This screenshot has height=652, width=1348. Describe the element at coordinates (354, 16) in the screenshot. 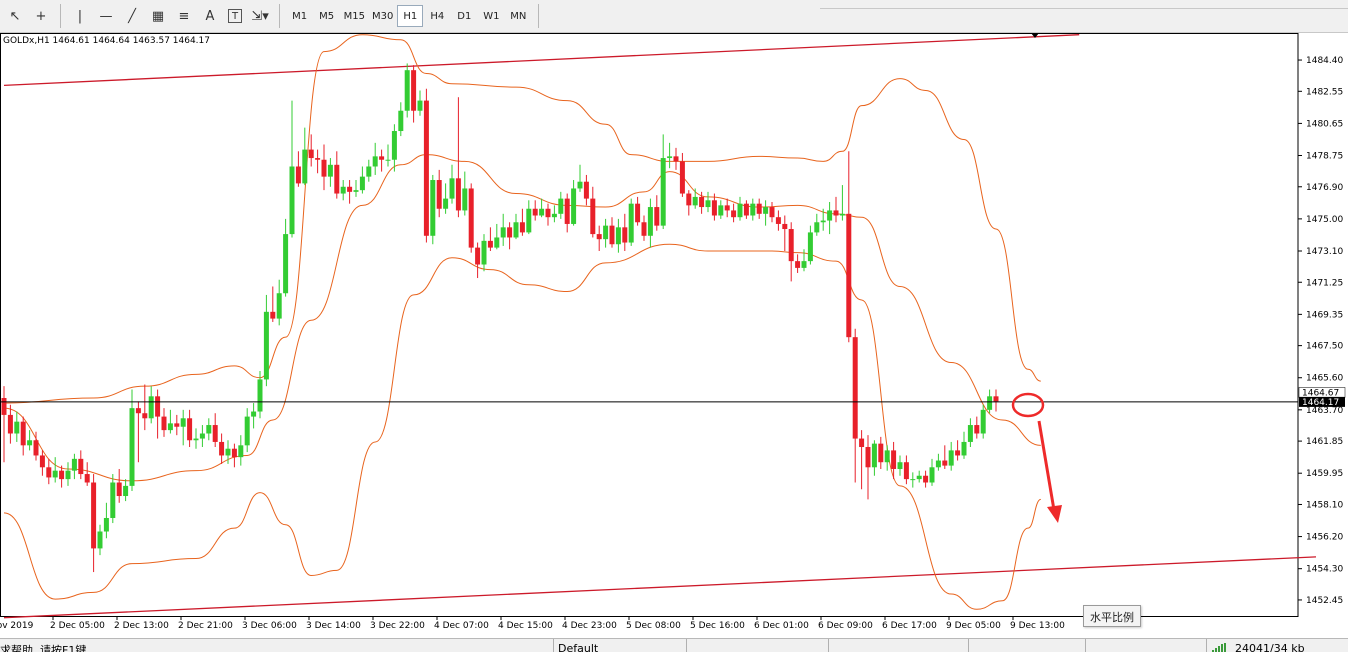

I see `timeframe-m15: M15` at that location.